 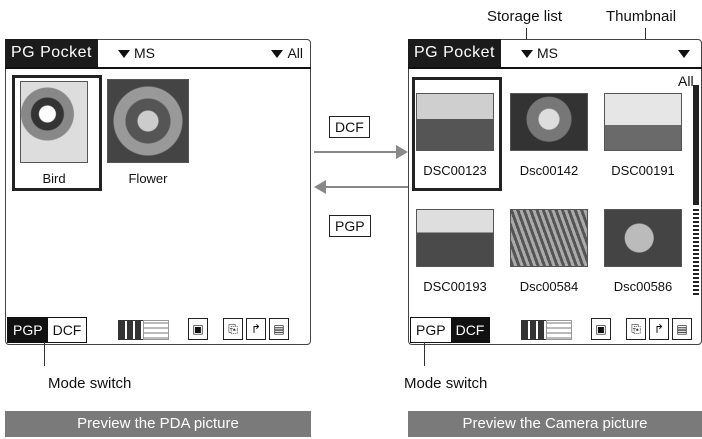 What do you see at coordinates (549, 238) in the screenshot?
I see `grass-image` at bounding box center [549, 238].